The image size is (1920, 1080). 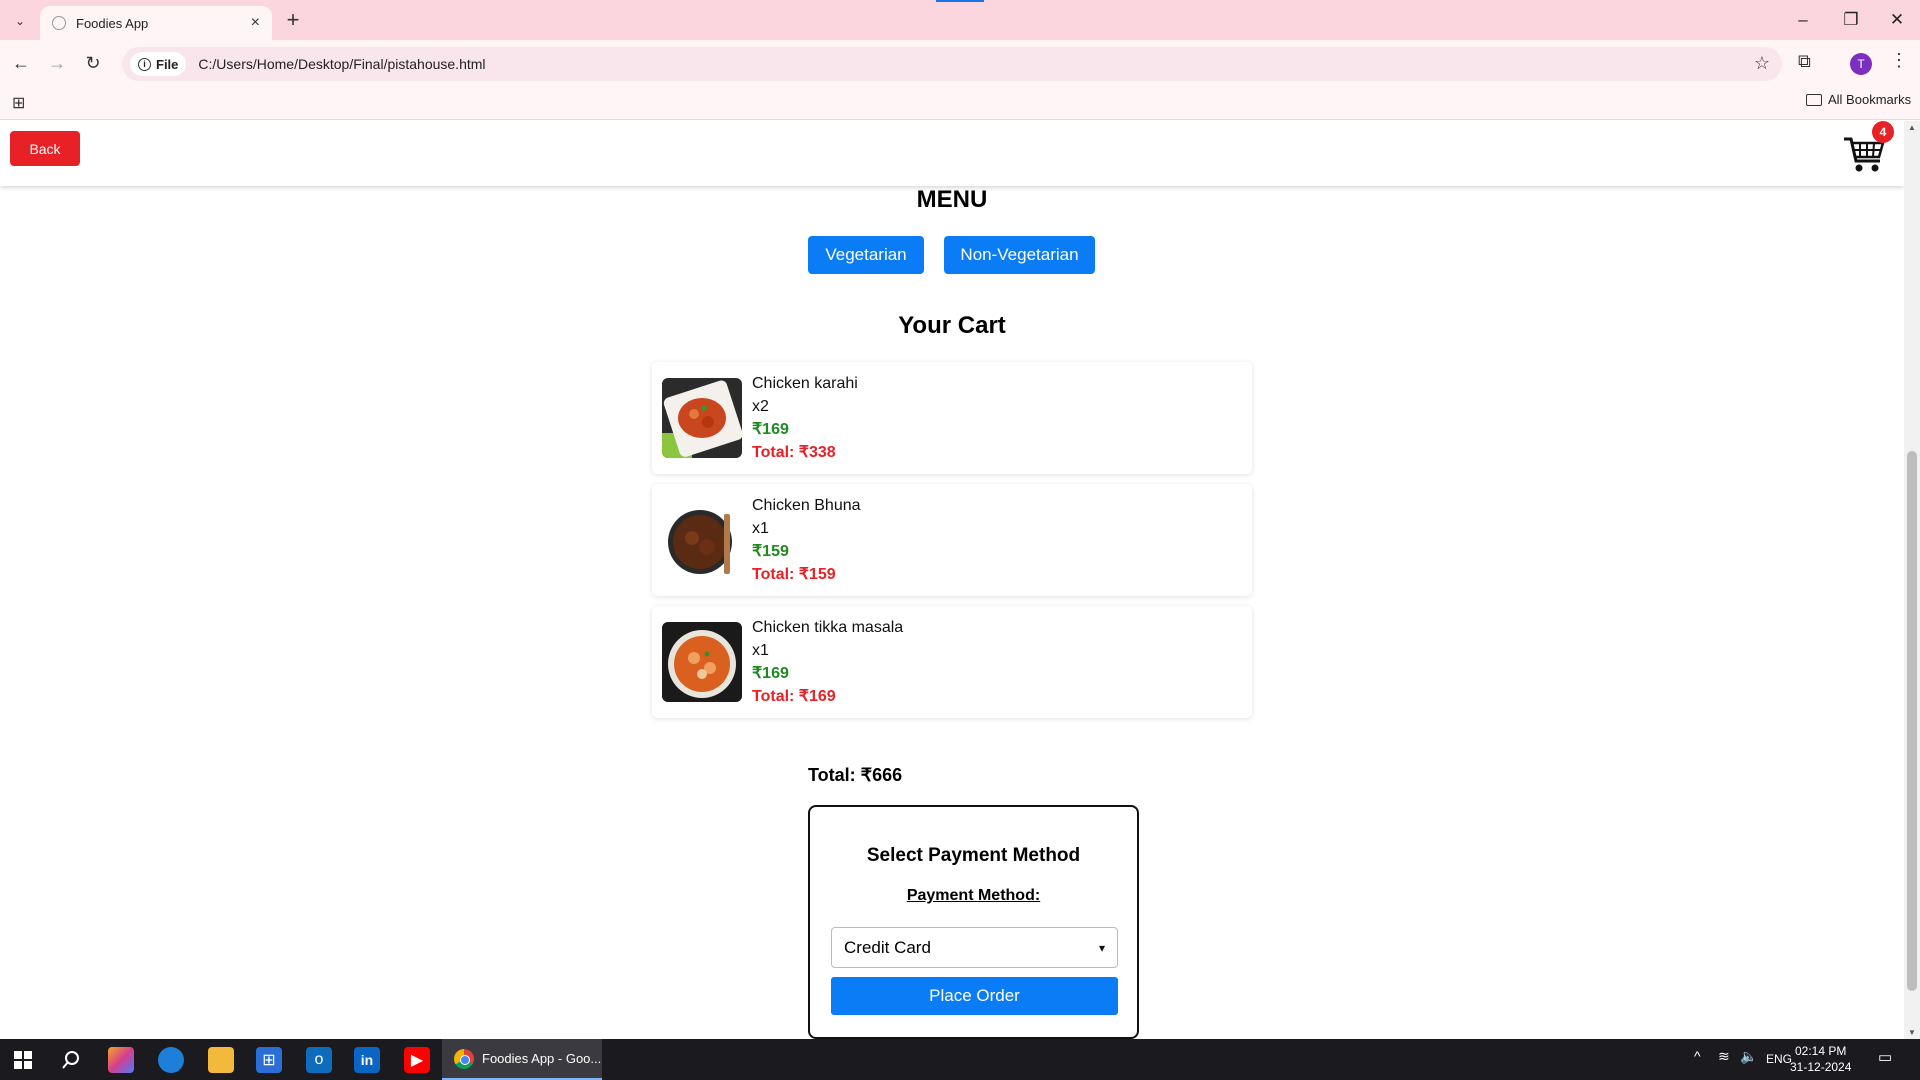 I want to click on item-quantity: x2, so click(x=760, y=406).